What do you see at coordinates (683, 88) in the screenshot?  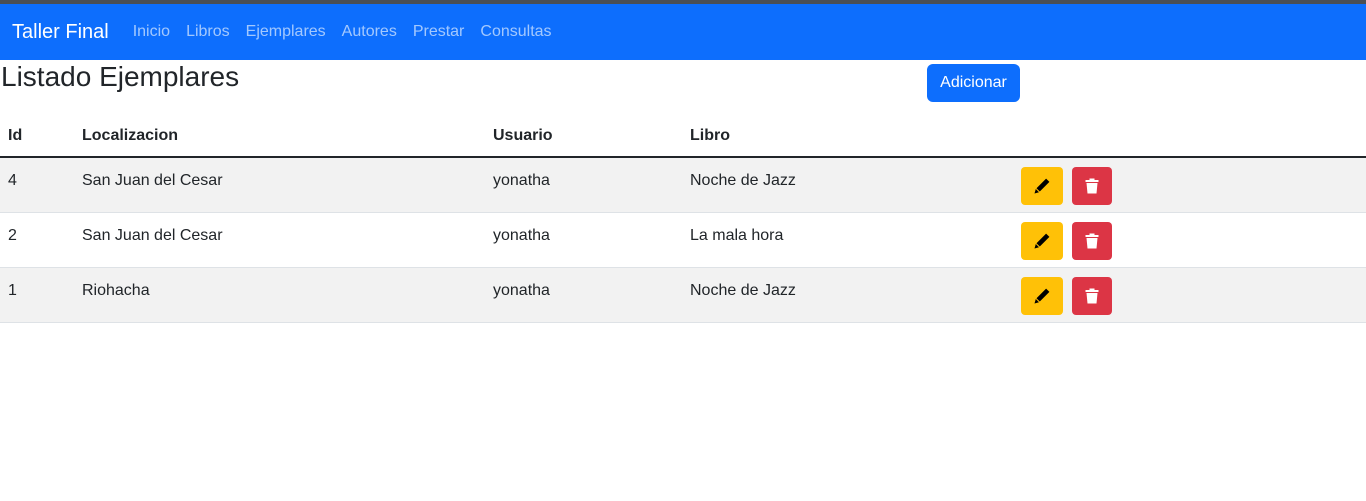 I see `page-header: Listado Ejemplares Adicionar` at bounding box center [683, 88].